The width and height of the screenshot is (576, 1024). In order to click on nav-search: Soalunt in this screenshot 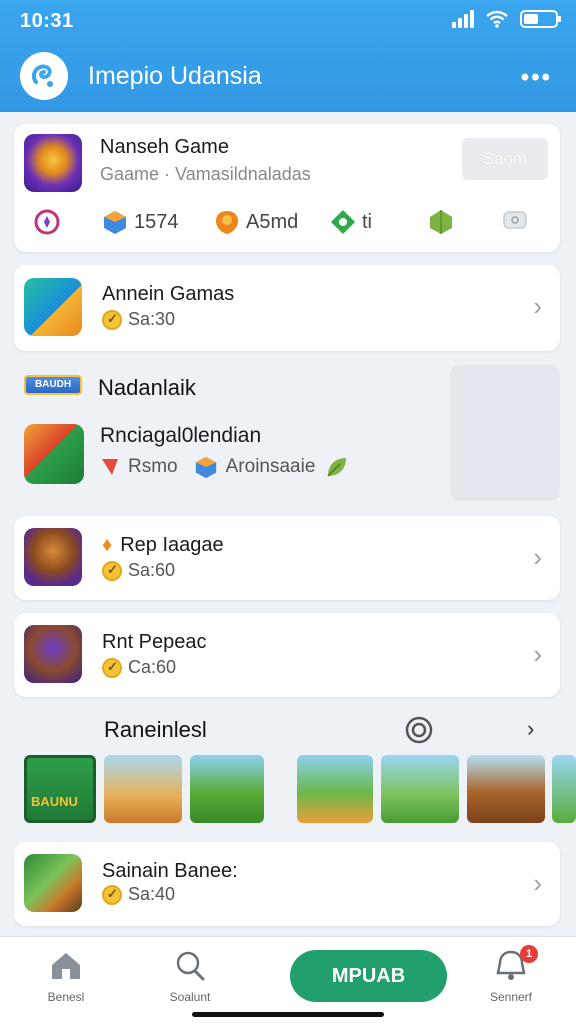, I will do `click(190, 976)`.